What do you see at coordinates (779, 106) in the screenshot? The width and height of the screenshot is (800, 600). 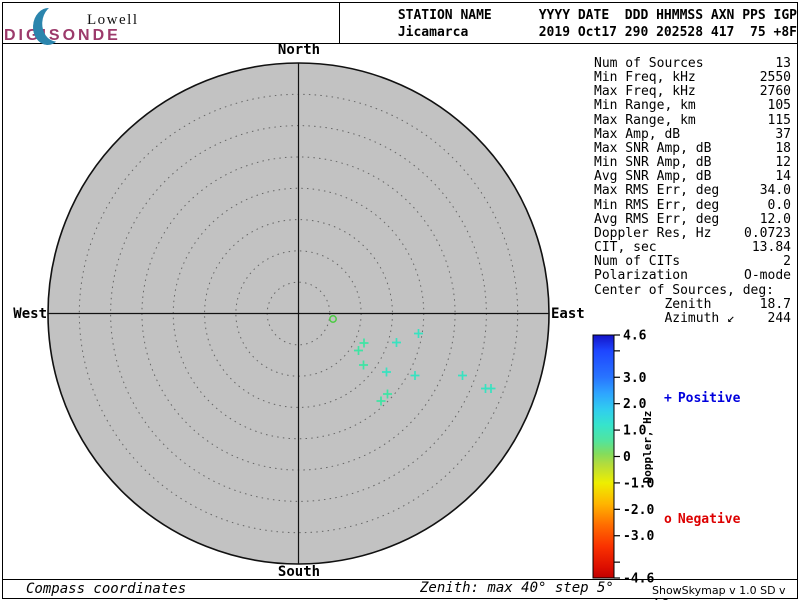 I see `stat-value: 105` at bounding box center [779, 106].